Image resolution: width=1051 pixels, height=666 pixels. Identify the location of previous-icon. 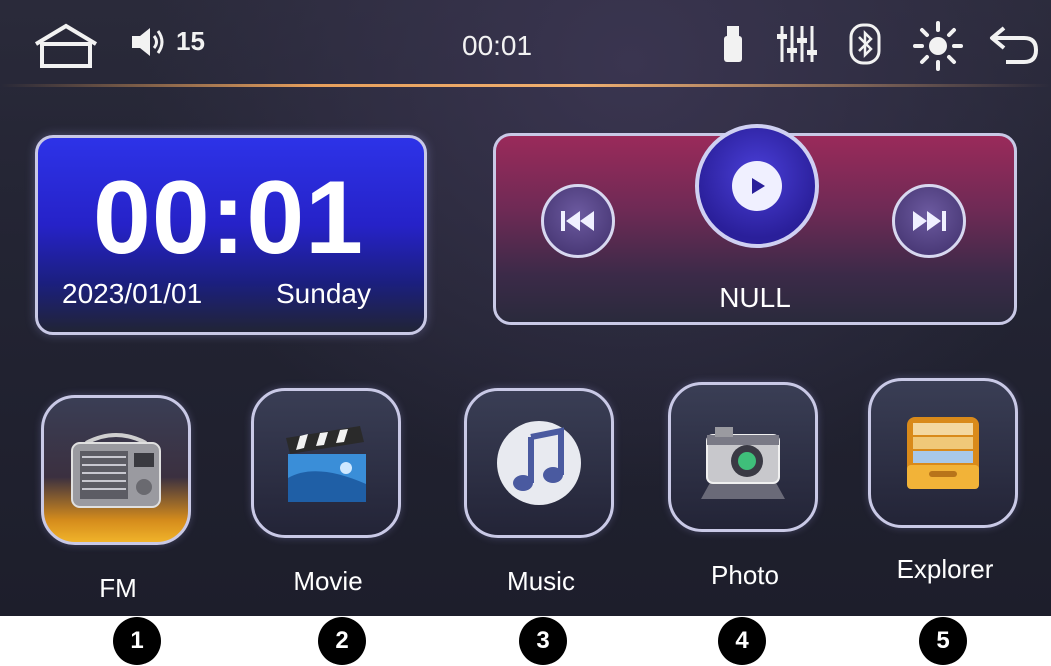
(577, 221).